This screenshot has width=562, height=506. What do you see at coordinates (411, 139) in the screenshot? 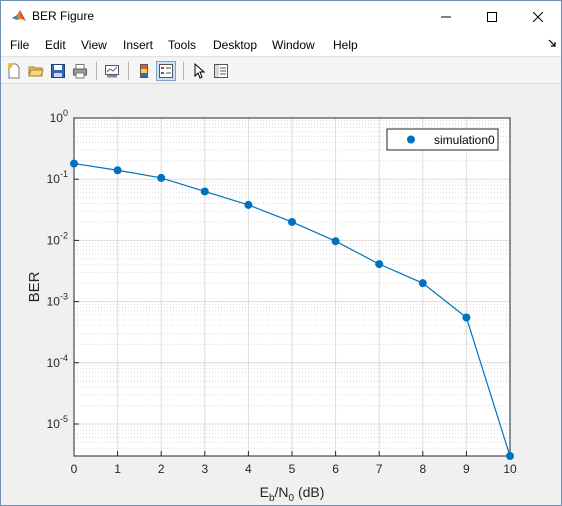
I see `legend-marker` at bounding box center [411, 139].